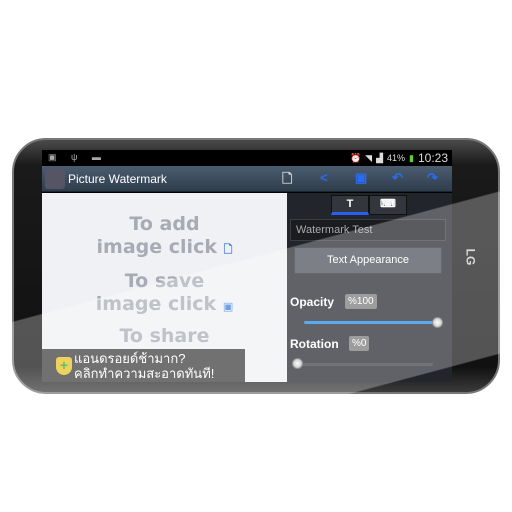 This screenshot has height=512, width=512. What do you see at coordinates (324, 177) in the screenshot?
I see `share-icon: <` at bounding box center [324, 177].